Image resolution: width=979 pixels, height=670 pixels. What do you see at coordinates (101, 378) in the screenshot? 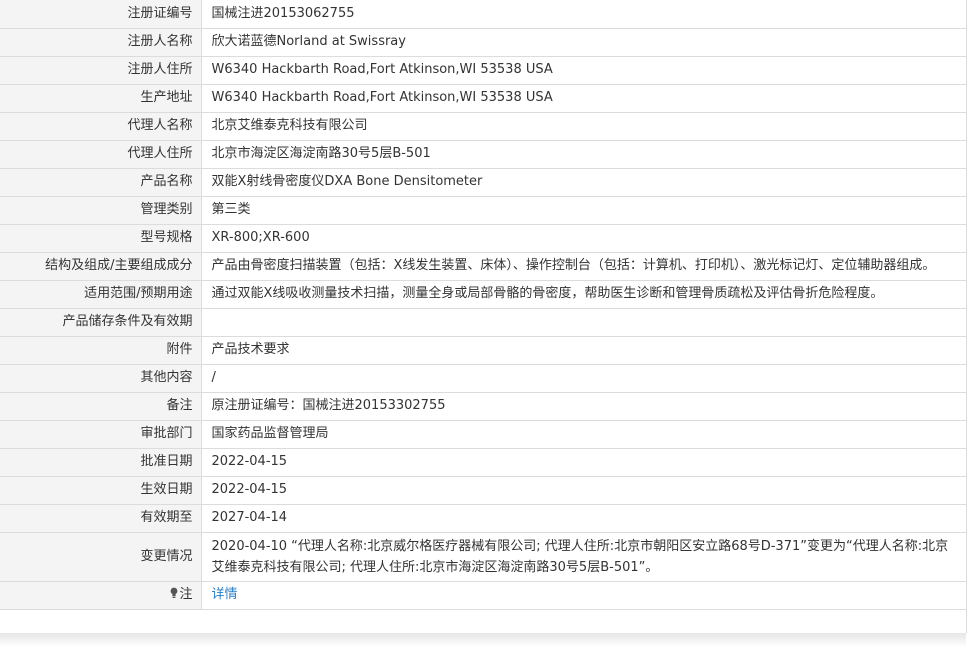
I see `field-label: 其他内容` at bounding box center [101, 378].